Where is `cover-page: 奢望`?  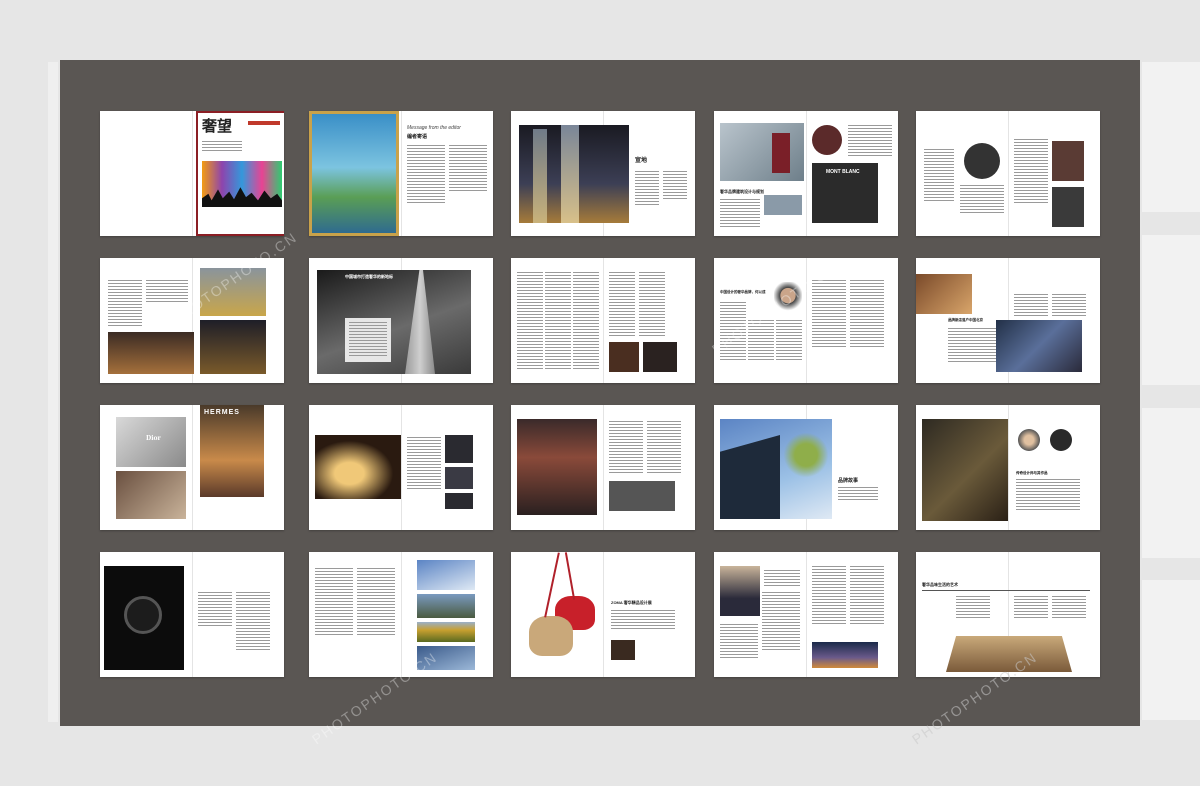
cover-page: 奢望 is located at coordinates (240, 173).